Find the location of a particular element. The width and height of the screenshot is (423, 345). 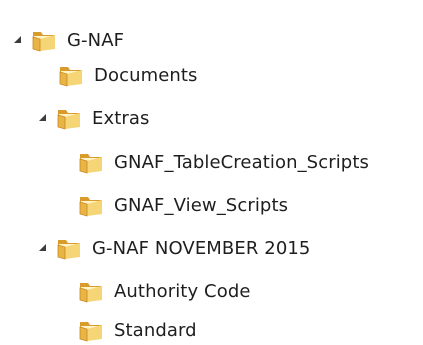

tree-item-authority-code: Authority Code is located at coordinates (164, 291).